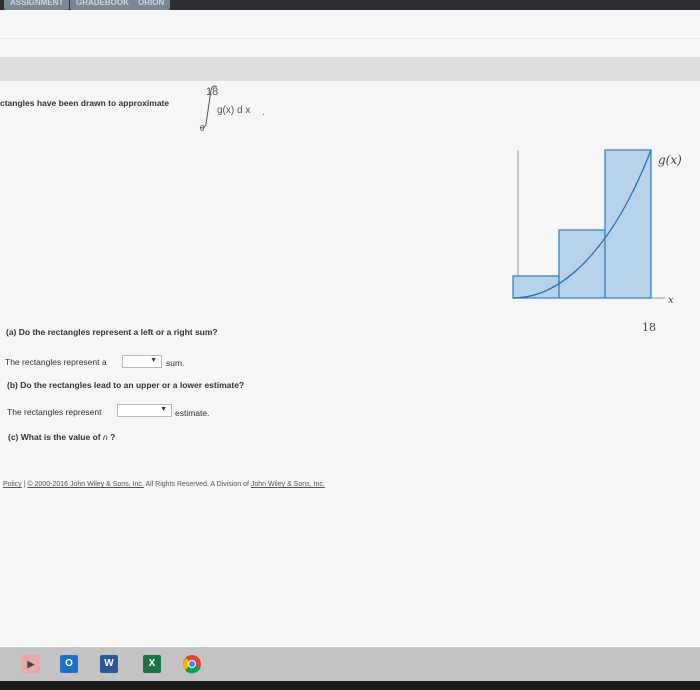 This screenshot has height=690, width=700. Describe the element at coordinates (144, 410) in the screenshot. I see `upper-lower-select: ▼` at that location.